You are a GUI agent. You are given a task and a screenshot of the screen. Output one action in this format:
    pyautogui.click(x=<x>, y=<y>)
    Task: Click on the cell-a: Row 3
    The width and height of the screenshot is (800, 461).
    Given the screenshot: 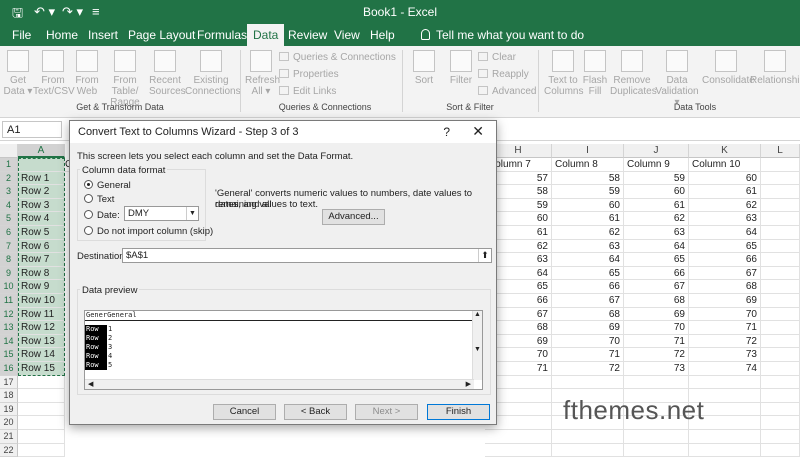 What is the action you would take?
    pyautogui.click(x=41, y=205)
    